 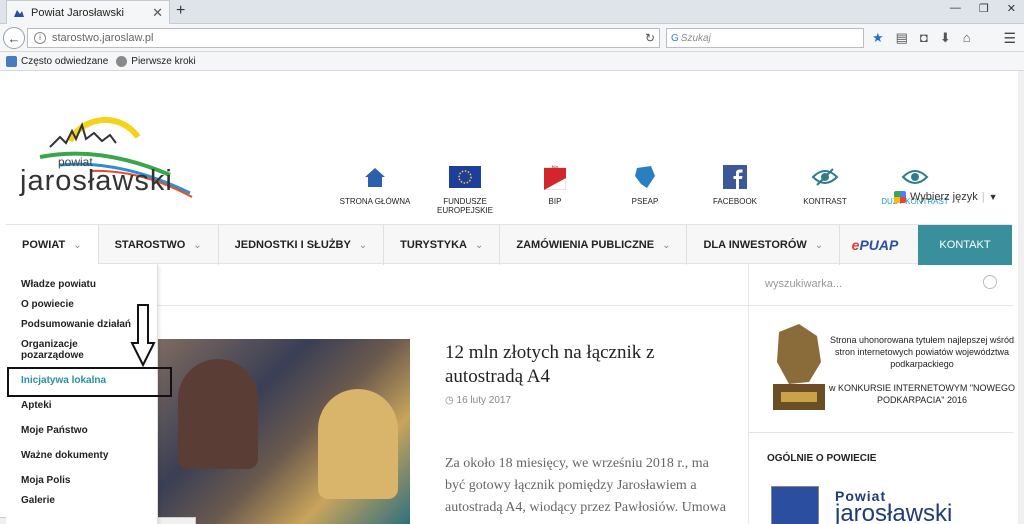 What do you see at coordinates (822, 458) in the screenshot?
I see `section-heading: OGÓLNIE O POWIECIE` at bounding box center [822, 458].